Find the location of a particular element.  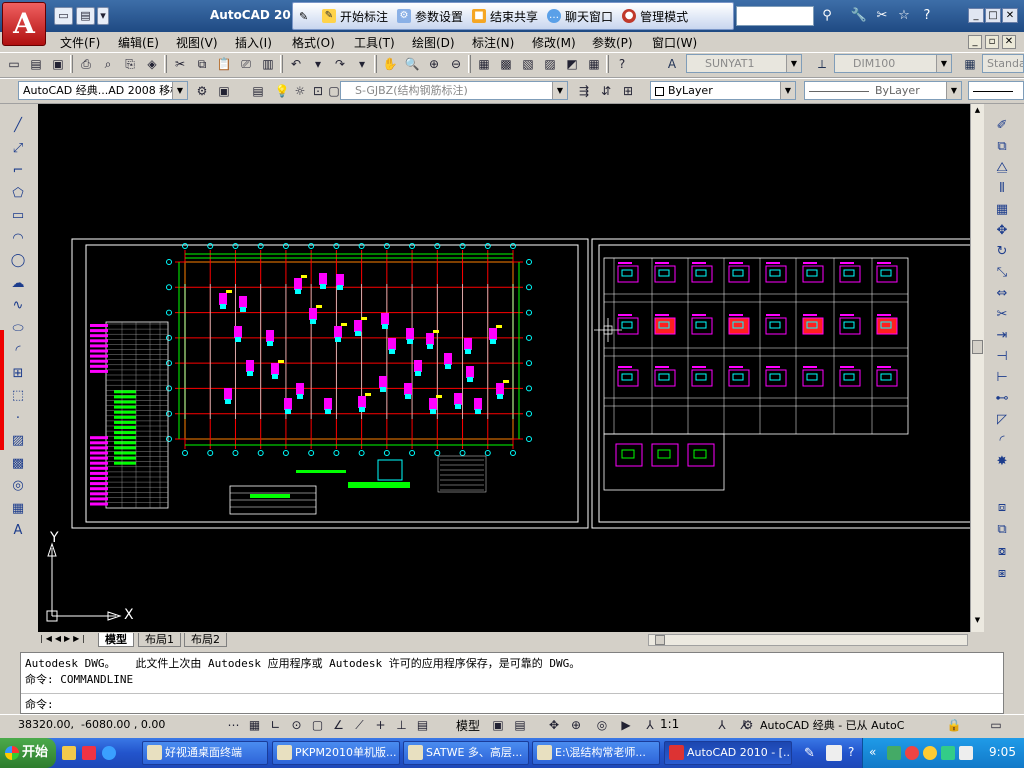

tray-expand-icon: « is located at coordinates (872, 752).